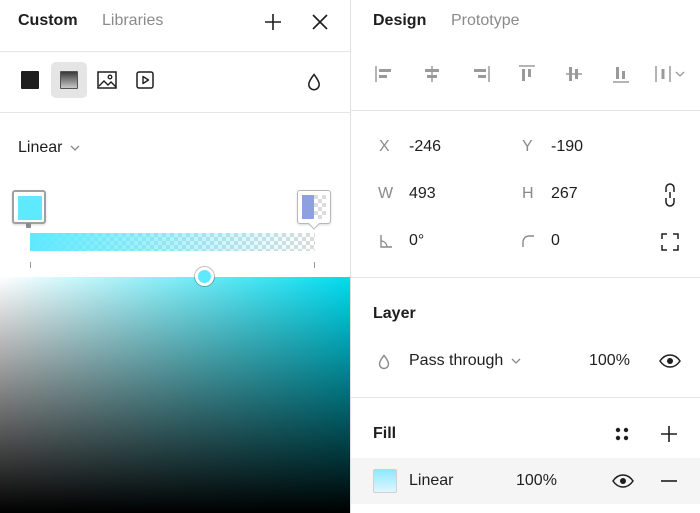  I want to click on gradient-type-label: Linear, so click(40, 147).